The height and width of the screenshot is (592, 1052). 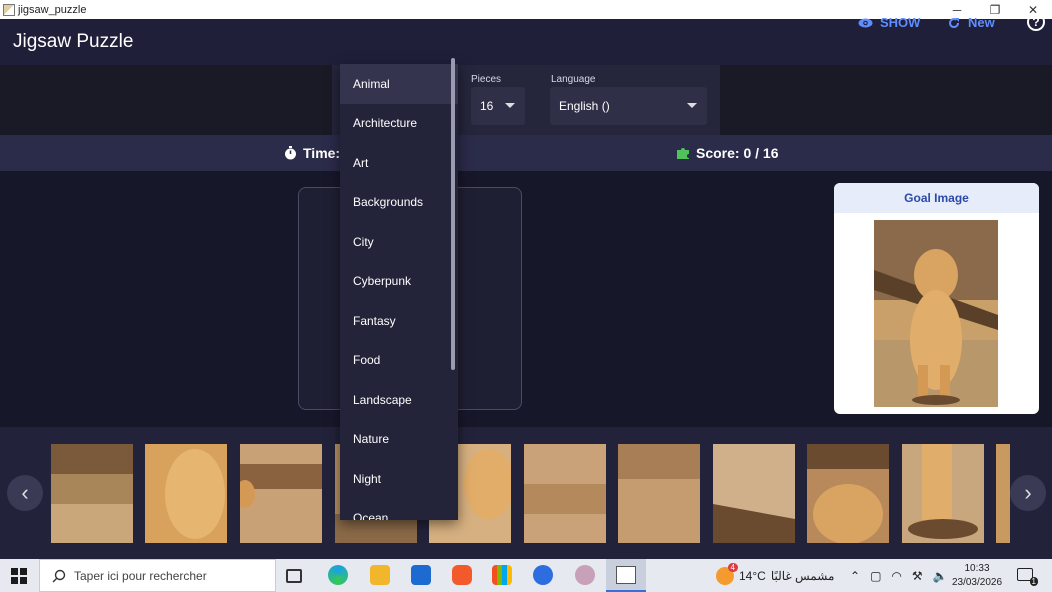 What do you see at coordinates (399, 124) in the screenshot?
I see `category-option-architecture: Architecture` at bounding box center [399, 124].